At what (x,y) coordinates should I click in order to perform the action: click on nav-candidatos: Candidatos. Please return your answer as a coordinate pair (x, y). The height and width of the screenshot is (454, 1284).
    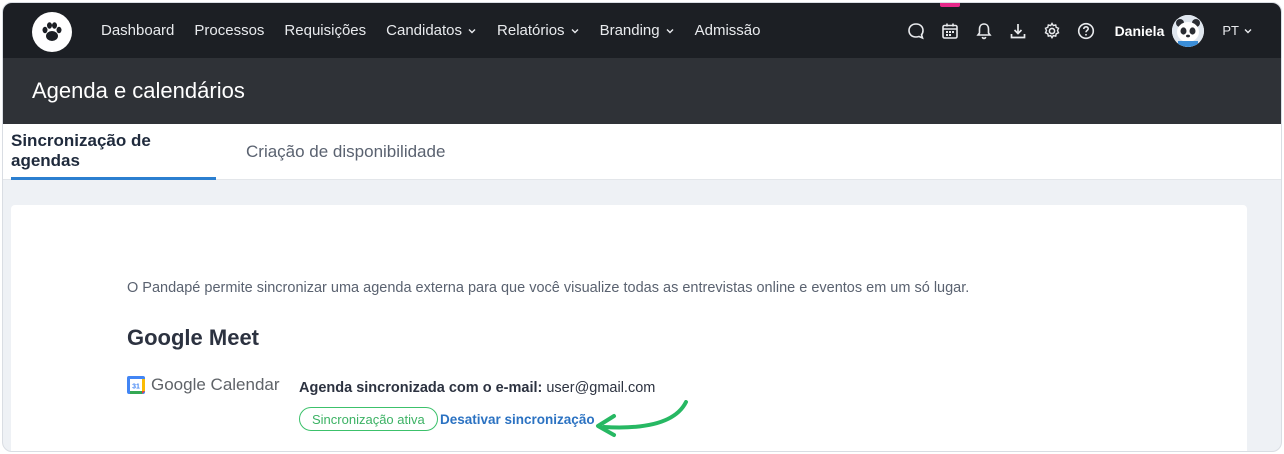
    Looking at the image, I should click on (431, 30).